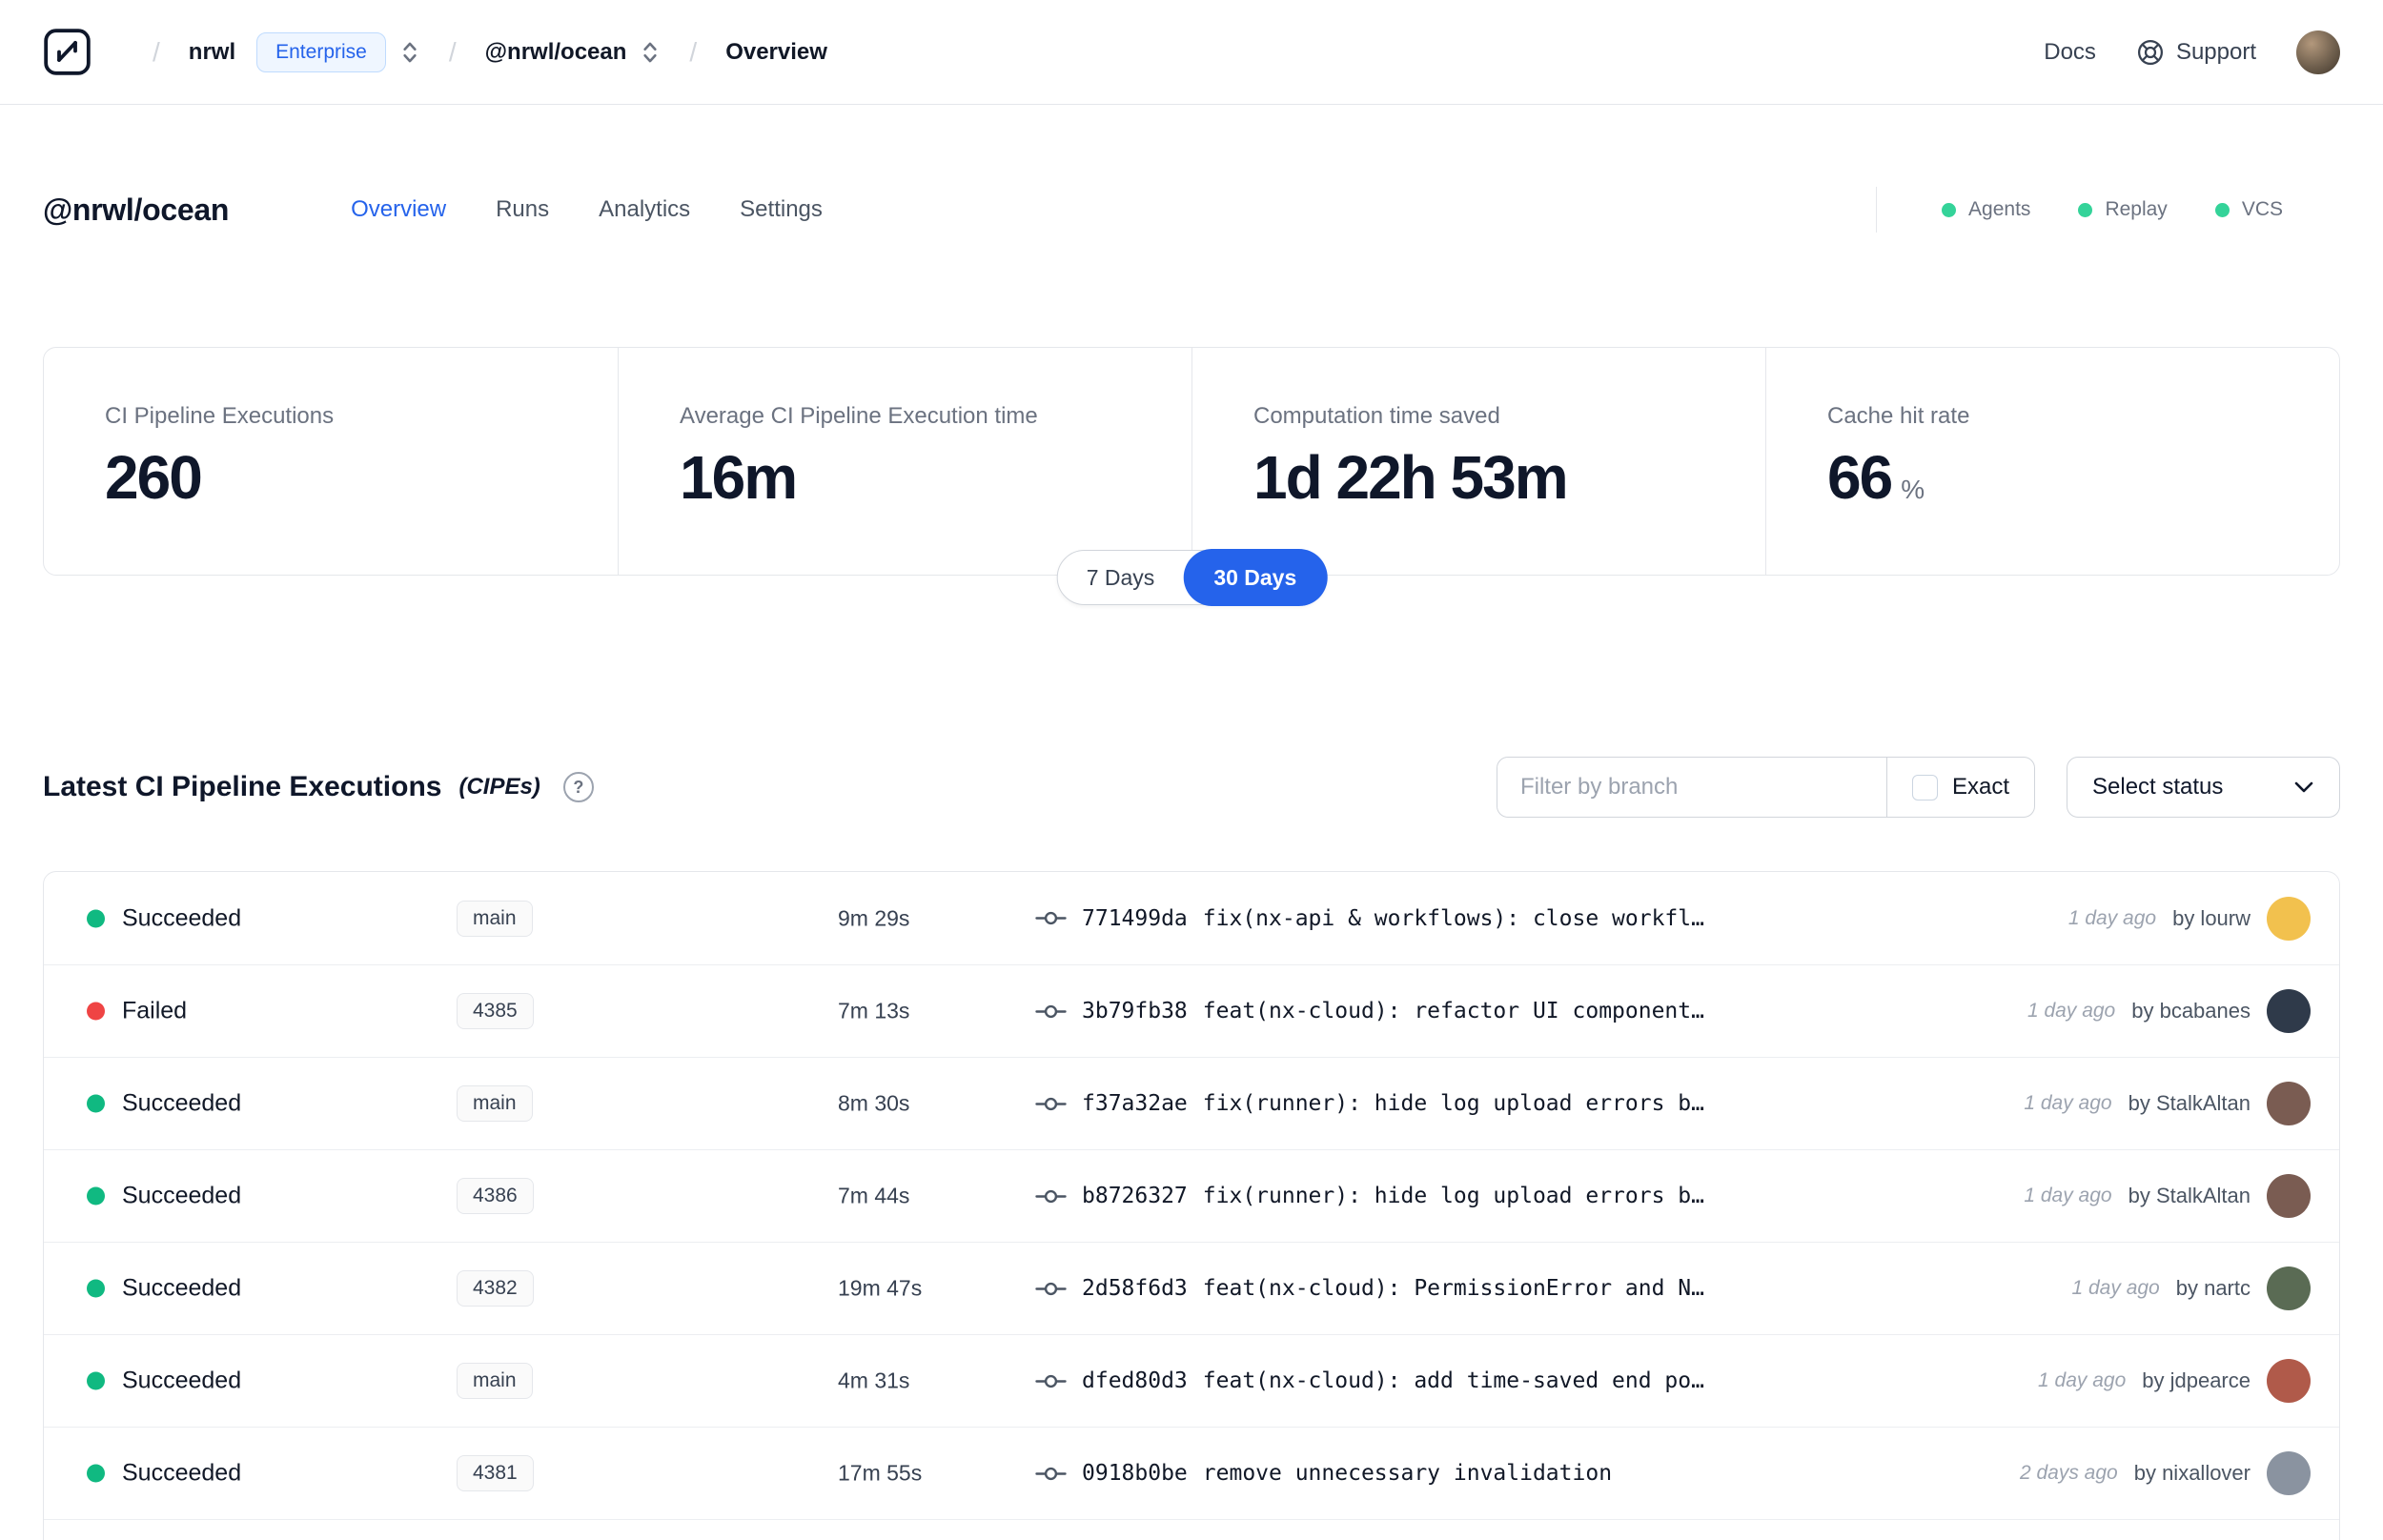 The height and width of the screenshot is (1540, 2383). What do you see at coordinates (874, 1380) in the screenshot?
I see `duration-label: 4m 31s` at bounding box center [874, 1380].